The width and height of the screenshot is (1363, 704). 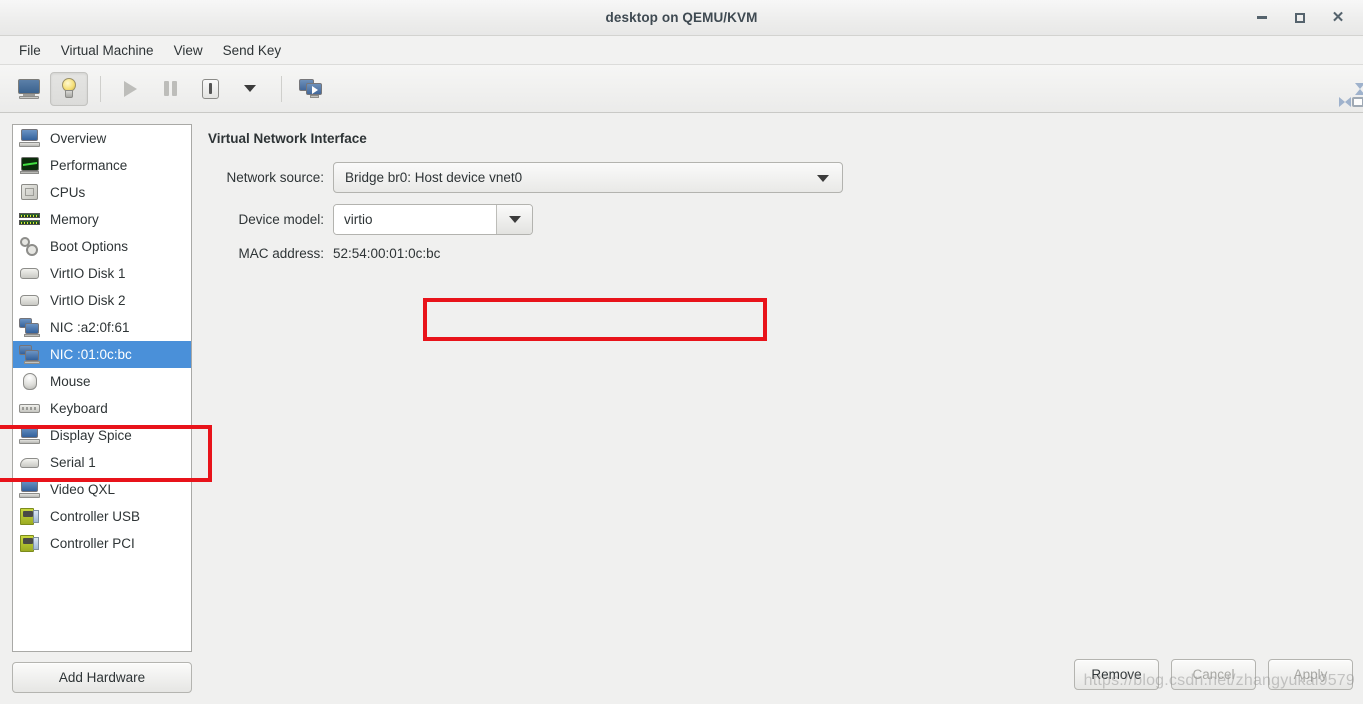 I want to click on menu-bar: File Virtual Machine View Send Key, so click(x=681, y=50).